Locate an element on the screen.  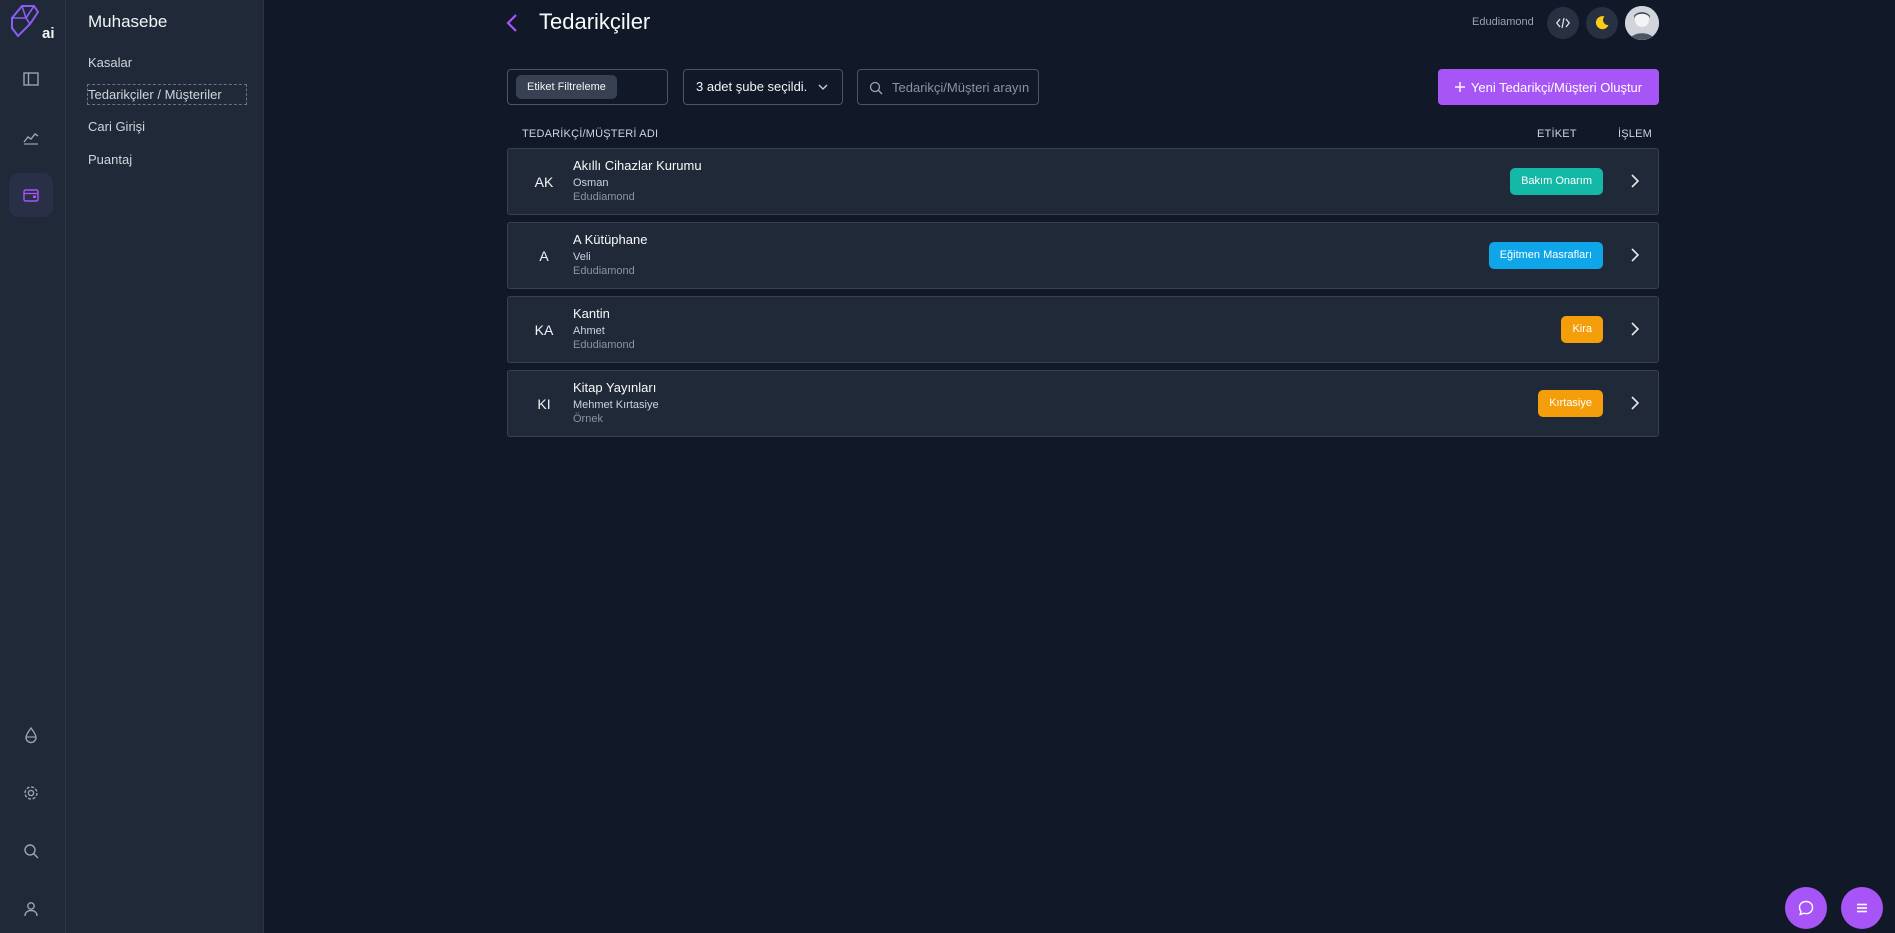
rail-search-button is located at coordinates (31, 851).